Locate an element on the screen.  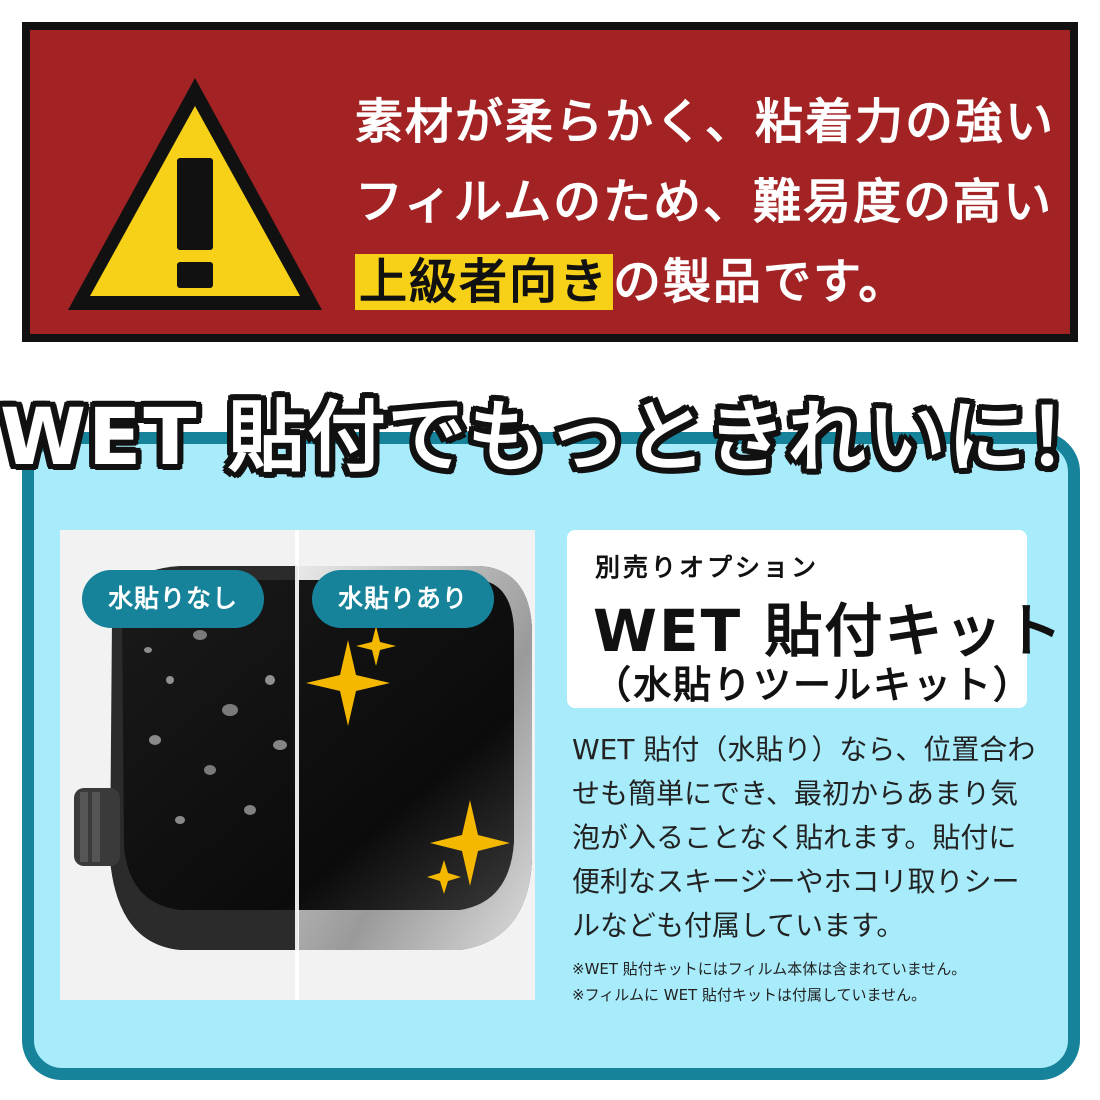
kit-subtitle: 別売りオプション is located at coordinates (707, 567).